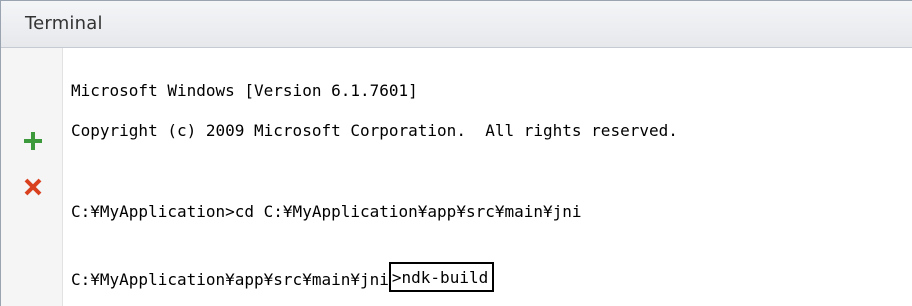 The image size is (912, 306). I want to click on terminal-title: Terminal, so click(64, 23).